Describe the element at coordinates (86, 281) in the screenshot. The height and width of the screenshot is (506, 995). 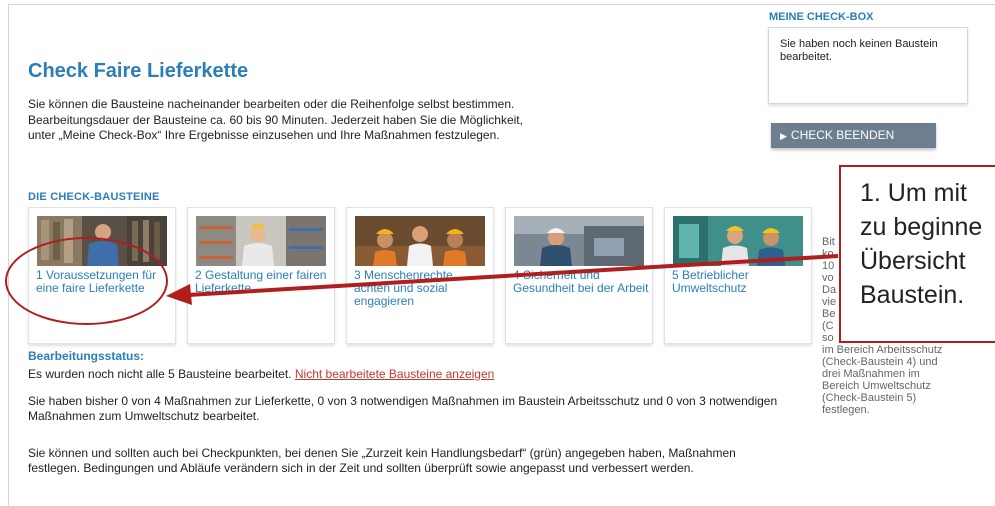
I see `annotation-circle` at that location.